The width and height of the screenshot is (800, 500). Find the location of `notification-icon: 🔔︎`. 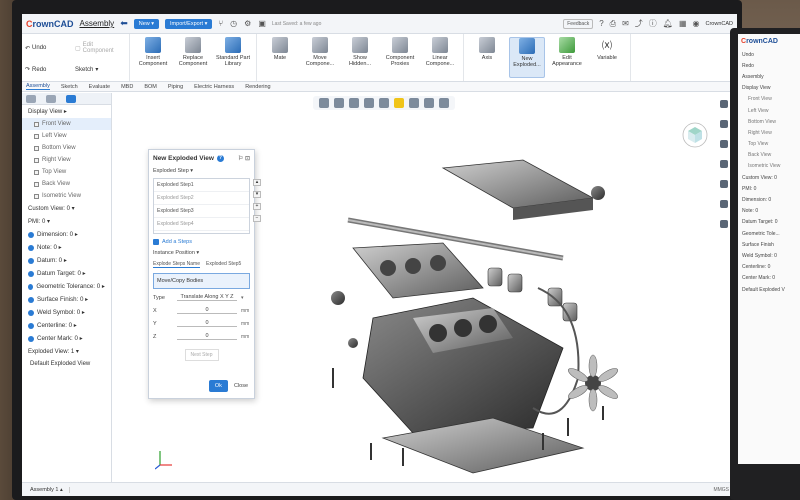

notification-icon: 🔔︎ is located at coordinates (668, 23).